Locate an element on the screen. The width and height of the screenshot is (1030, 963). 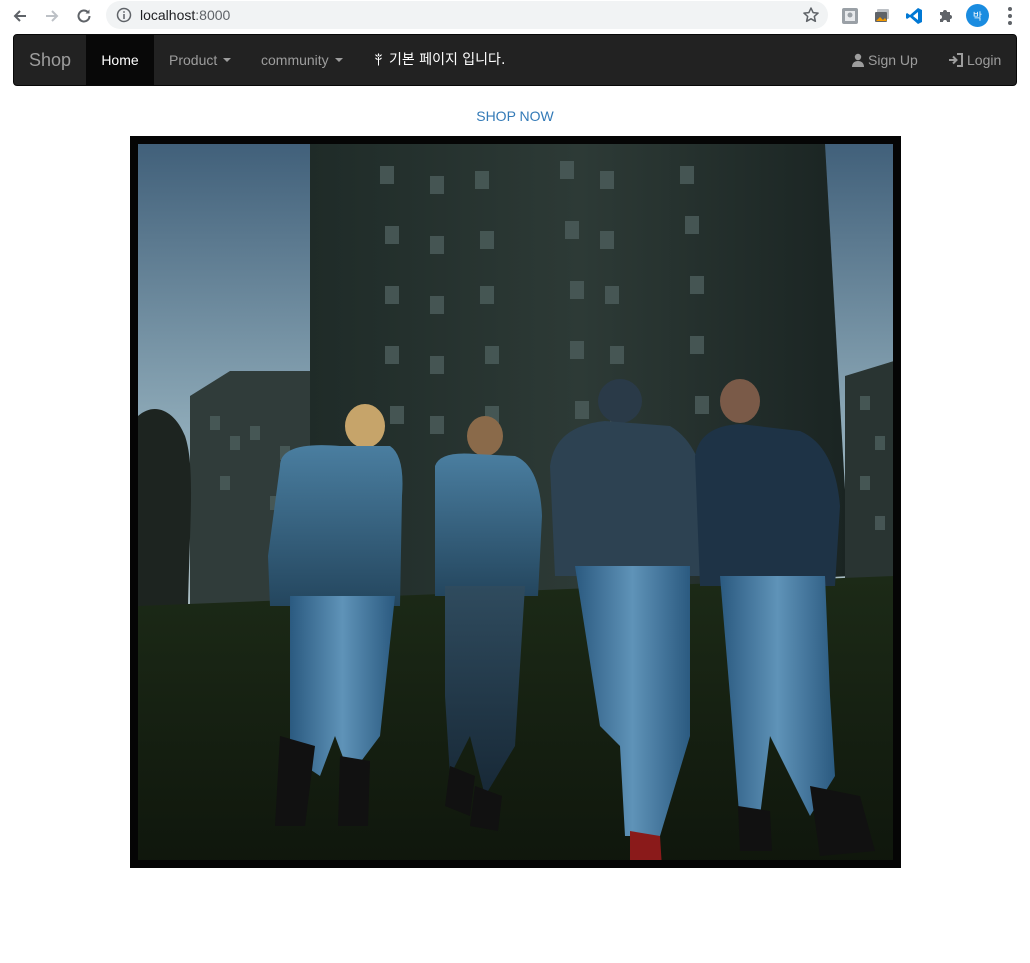
vscode-extension-icon is located at coordinates (914, 16).